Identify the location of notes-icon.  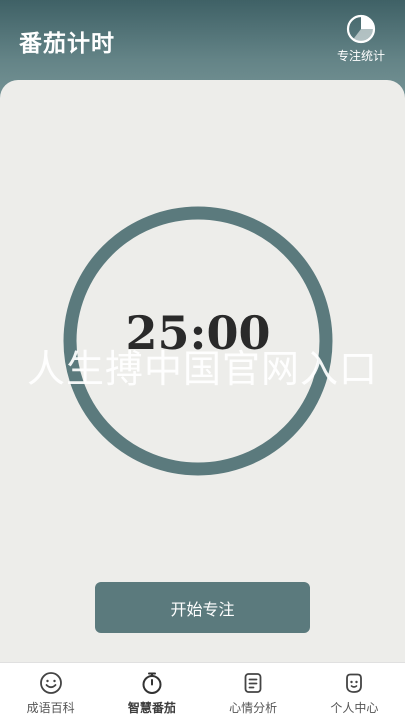
(253, 683).